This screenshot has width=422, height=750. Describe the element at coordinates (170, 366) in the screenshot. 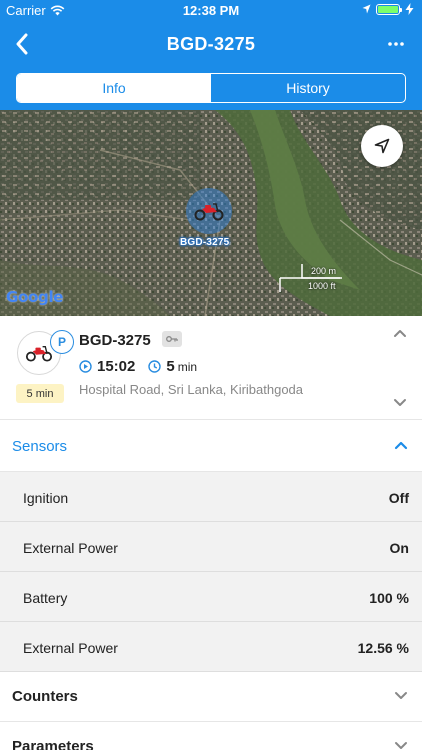

I see `duration-value: 5` at that location.